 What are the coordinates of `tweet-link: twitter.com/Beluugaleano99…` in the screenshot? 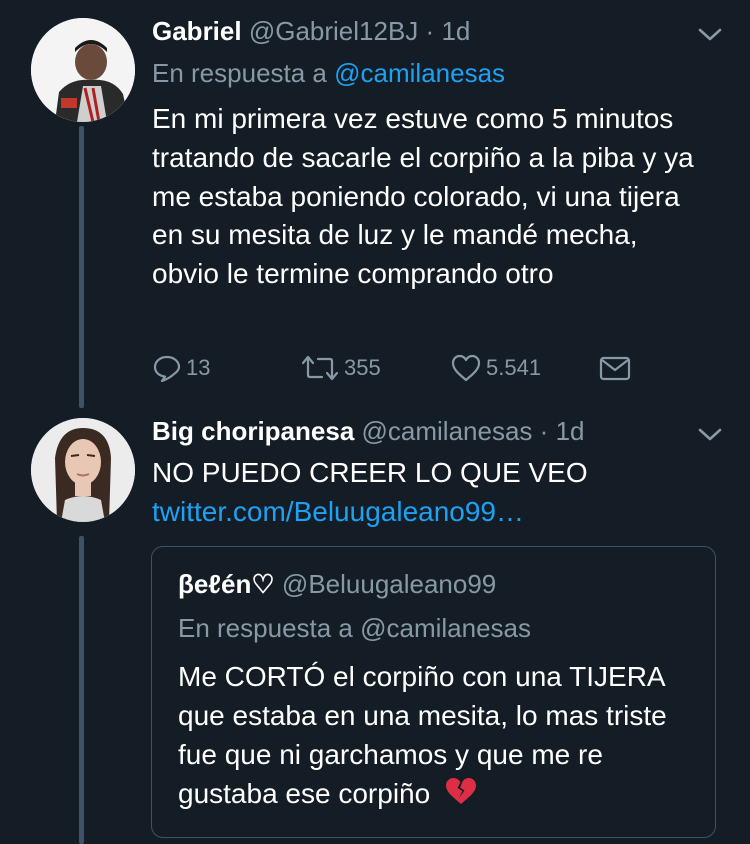 It's located at (442, 512).